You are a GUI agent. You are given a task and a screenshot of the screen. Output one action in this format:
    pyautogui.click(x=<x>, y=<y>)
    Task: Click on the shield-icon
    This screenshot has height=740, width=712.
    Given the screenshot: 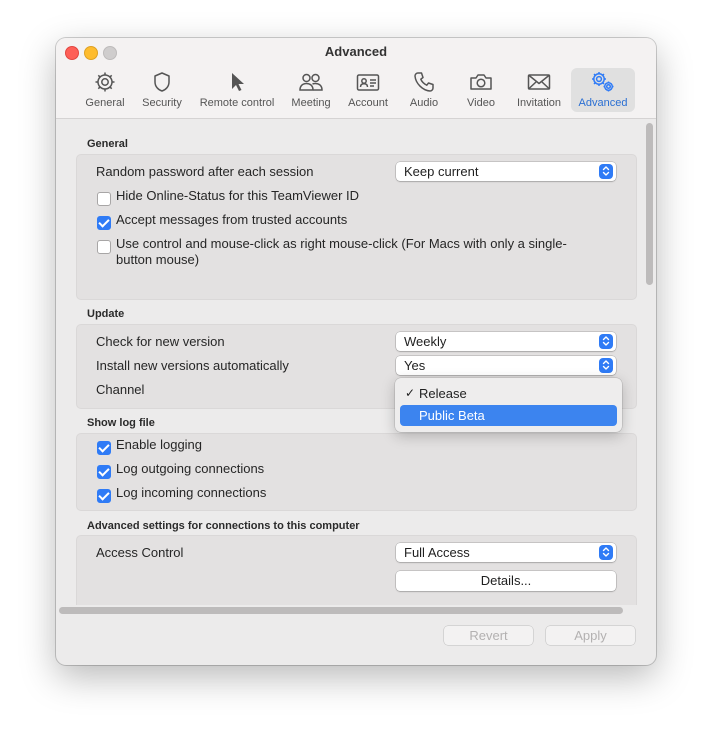 What is the action you would take?
    pyautogui.click(x=162, y=82)
    